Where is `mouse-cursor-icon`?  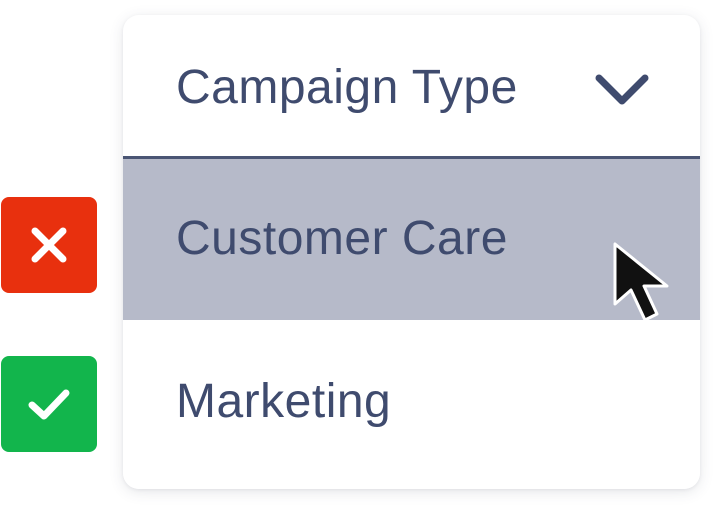
mouse-cursor-icon is located at coordinates (641, 282).